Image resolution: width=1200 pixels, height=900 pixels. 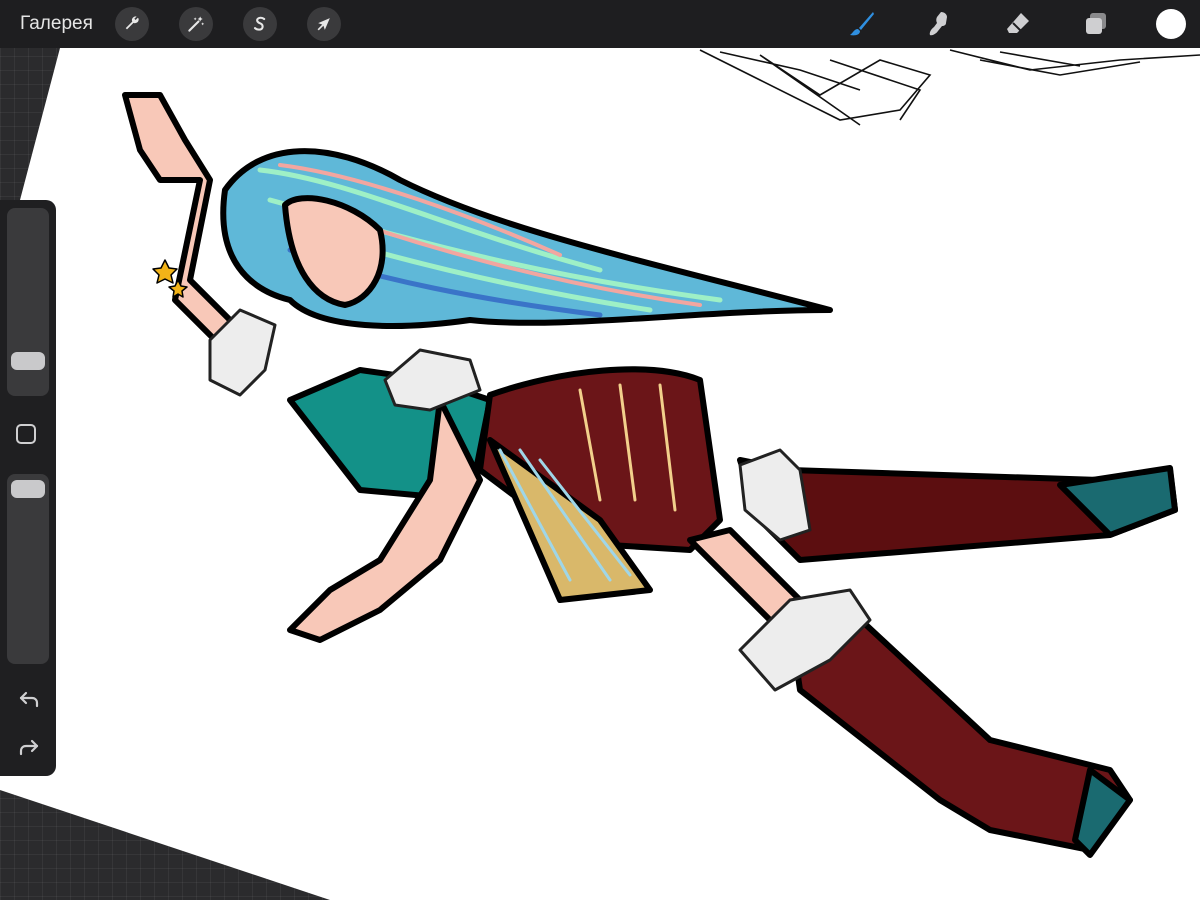 What do you see at coordinates (28, 302) in the screenshot?
I see `brush-size-slider` at bounding box center [28, 302].